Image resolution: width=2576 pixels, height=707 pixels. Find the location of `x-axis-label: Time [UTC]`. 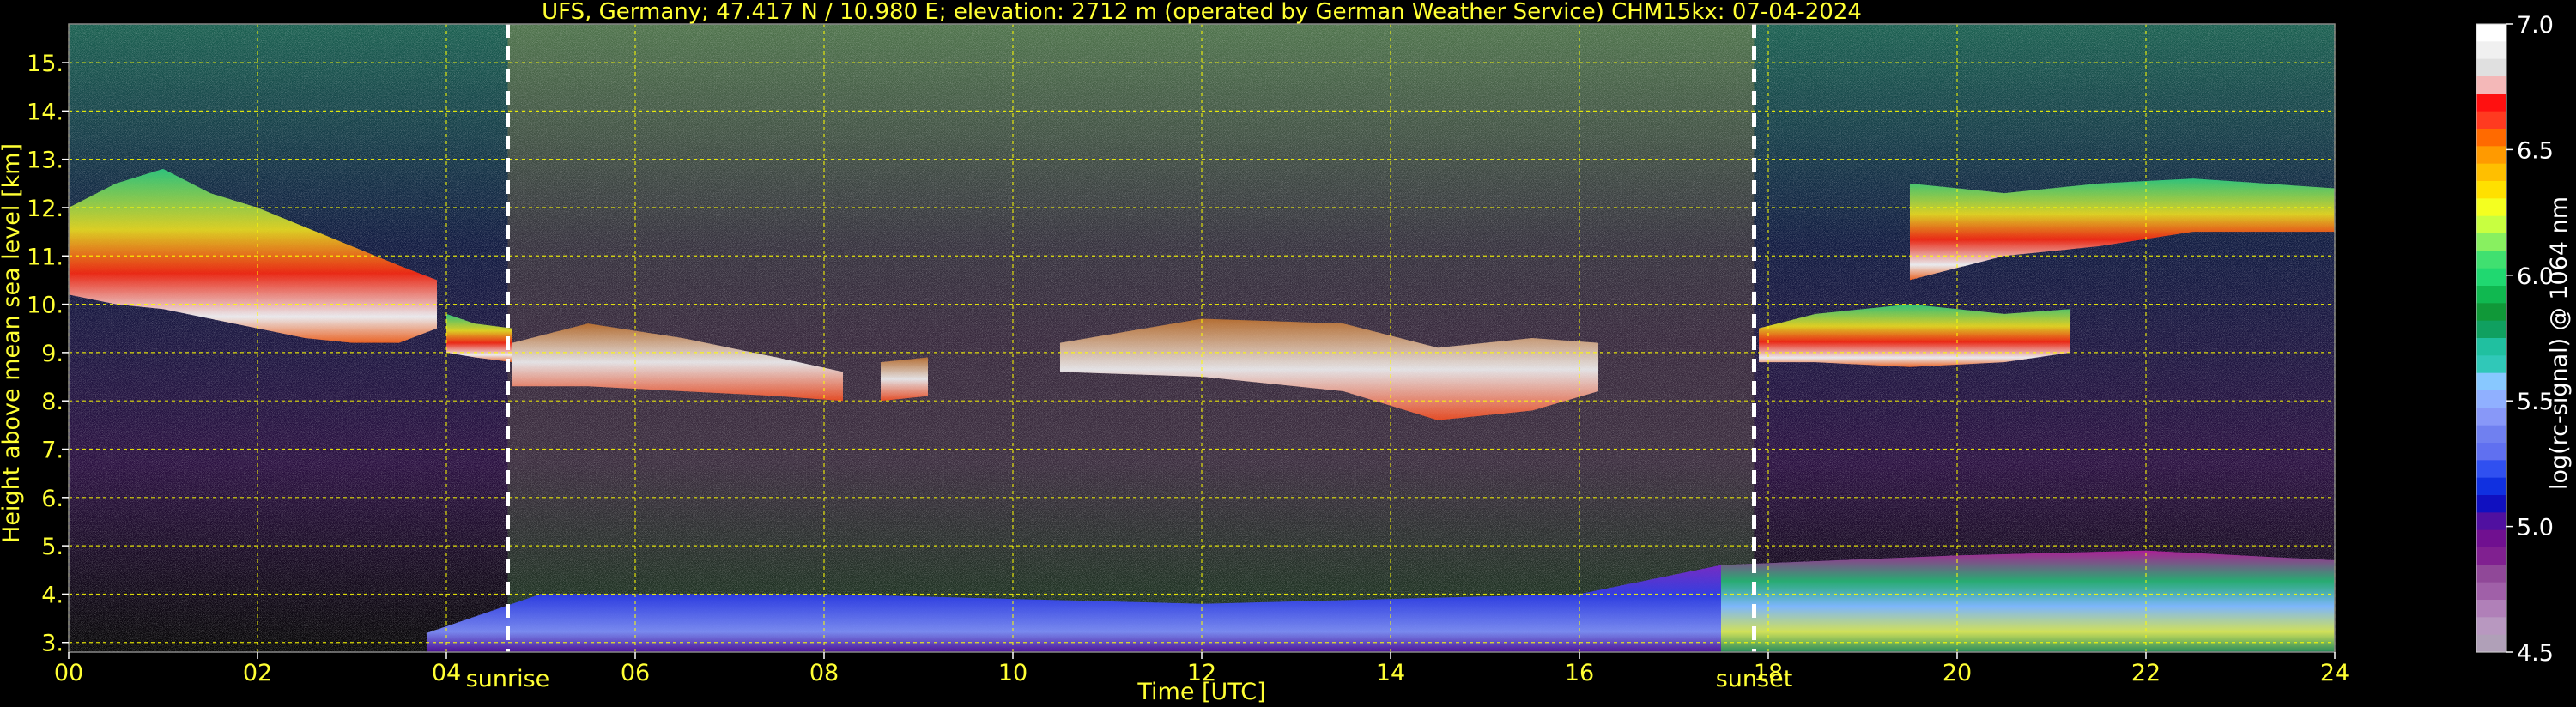

x-axis-label: Time [UTC] is located at coordinates (1200, 692).